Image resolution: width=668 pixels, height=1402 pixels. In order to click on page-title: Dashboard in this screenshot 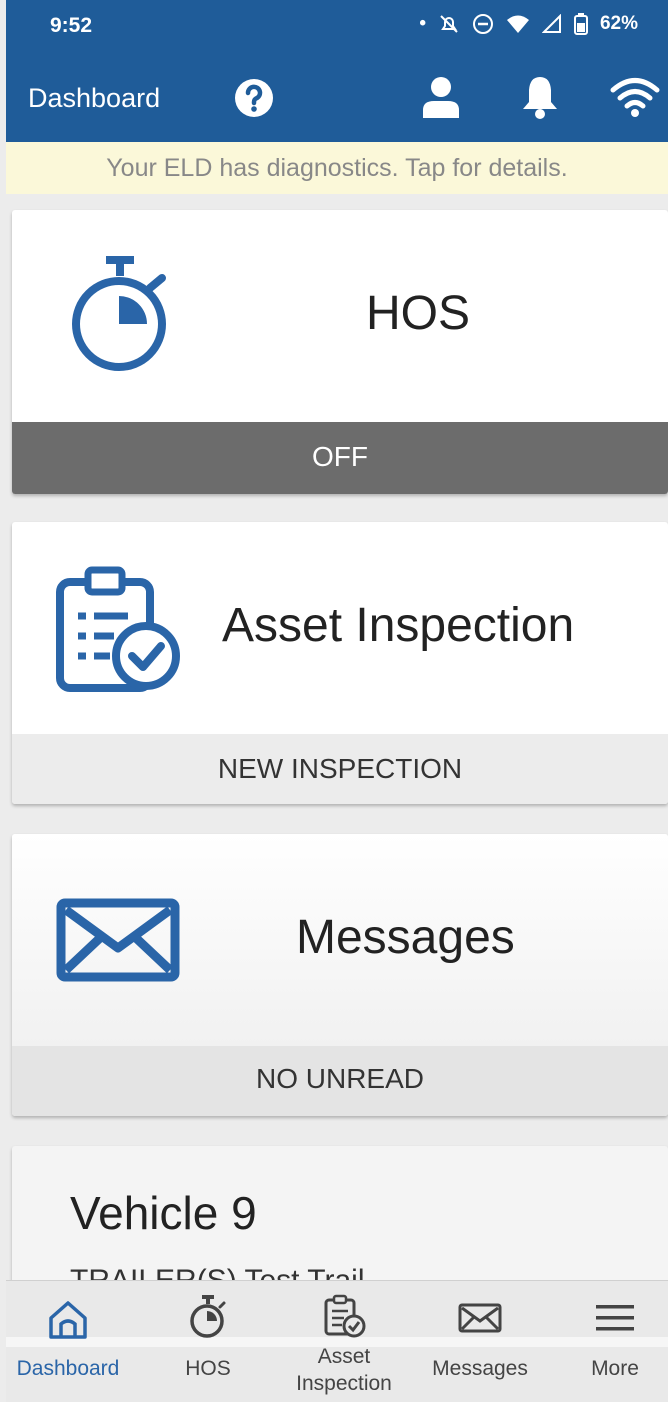, I will do `click(94, 98)`.